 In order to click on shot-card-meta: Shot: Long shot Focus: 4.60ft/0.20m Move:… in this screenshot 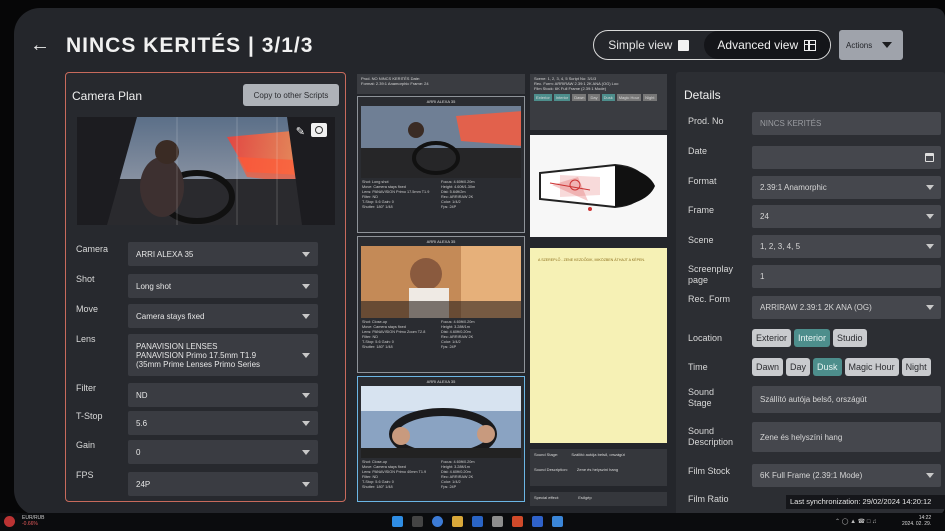, I will do `click(441, 195)`.